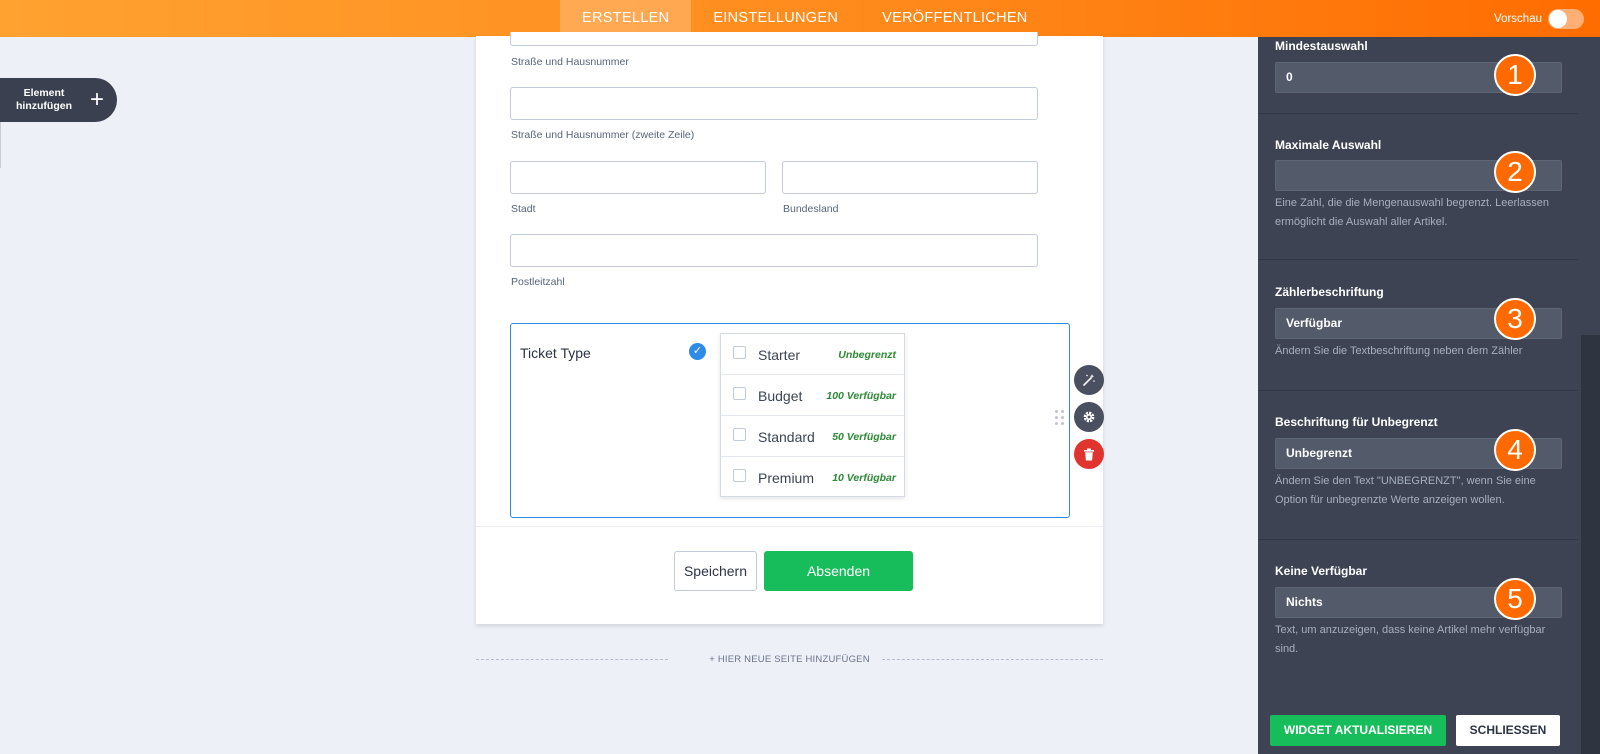  What do you see at coordinates (1329, 292) in the screenshot?
I see `section-title: Zählerbeschriftung` at bounding box center [1329, 292].